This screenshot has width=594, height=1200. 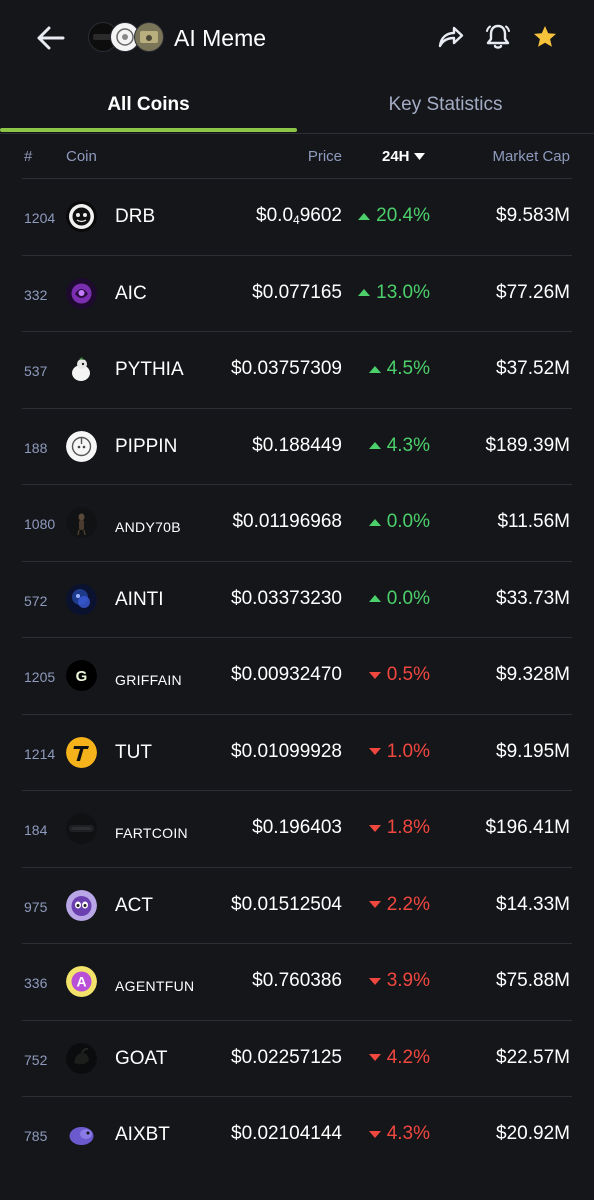 I want to click on andy70b-coin-icon, so click(x=81, y=522).